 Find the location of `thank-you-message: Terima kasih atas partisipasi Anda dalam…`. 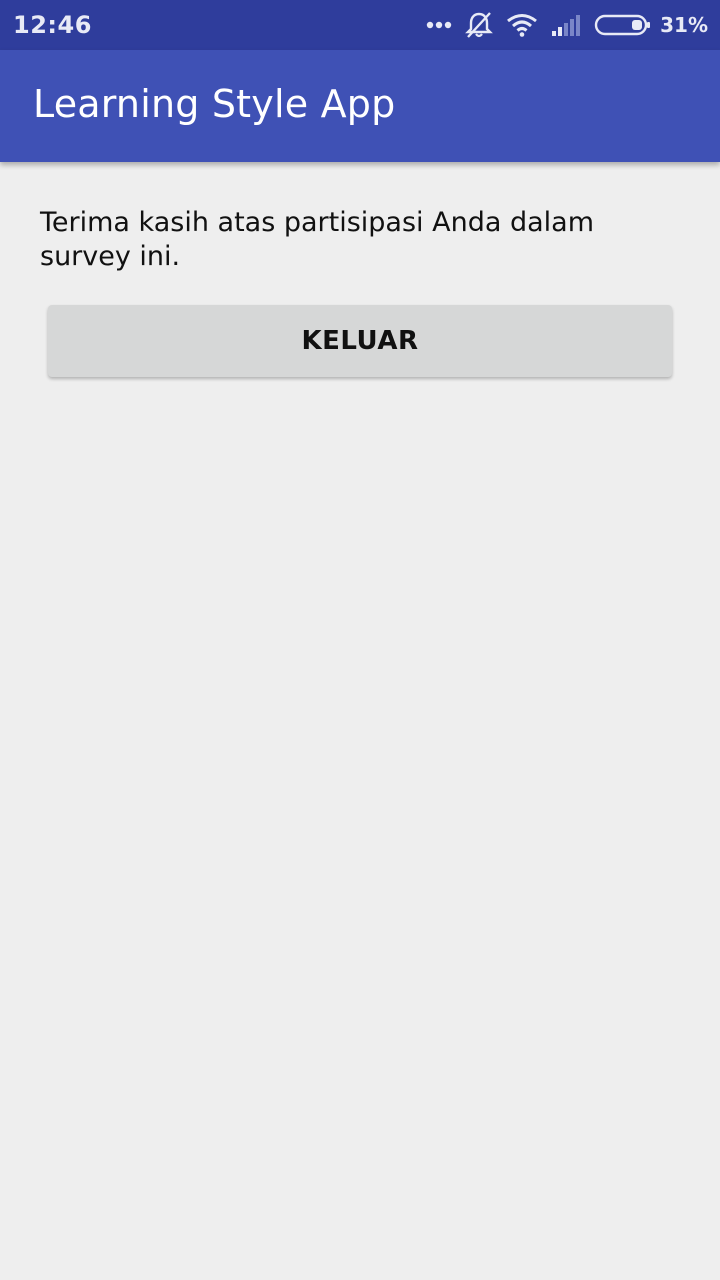

thank-you-message: Terima kasih atas partisipasi Anda dalam… is located at coordinates (317, 239).